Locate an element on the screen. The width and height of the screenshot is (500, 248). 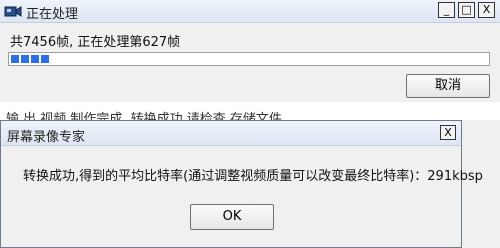
background-text: 输 出 视频 制作完成, 转换成功 请检查 存储文件 is located at coordinates (144, 116).